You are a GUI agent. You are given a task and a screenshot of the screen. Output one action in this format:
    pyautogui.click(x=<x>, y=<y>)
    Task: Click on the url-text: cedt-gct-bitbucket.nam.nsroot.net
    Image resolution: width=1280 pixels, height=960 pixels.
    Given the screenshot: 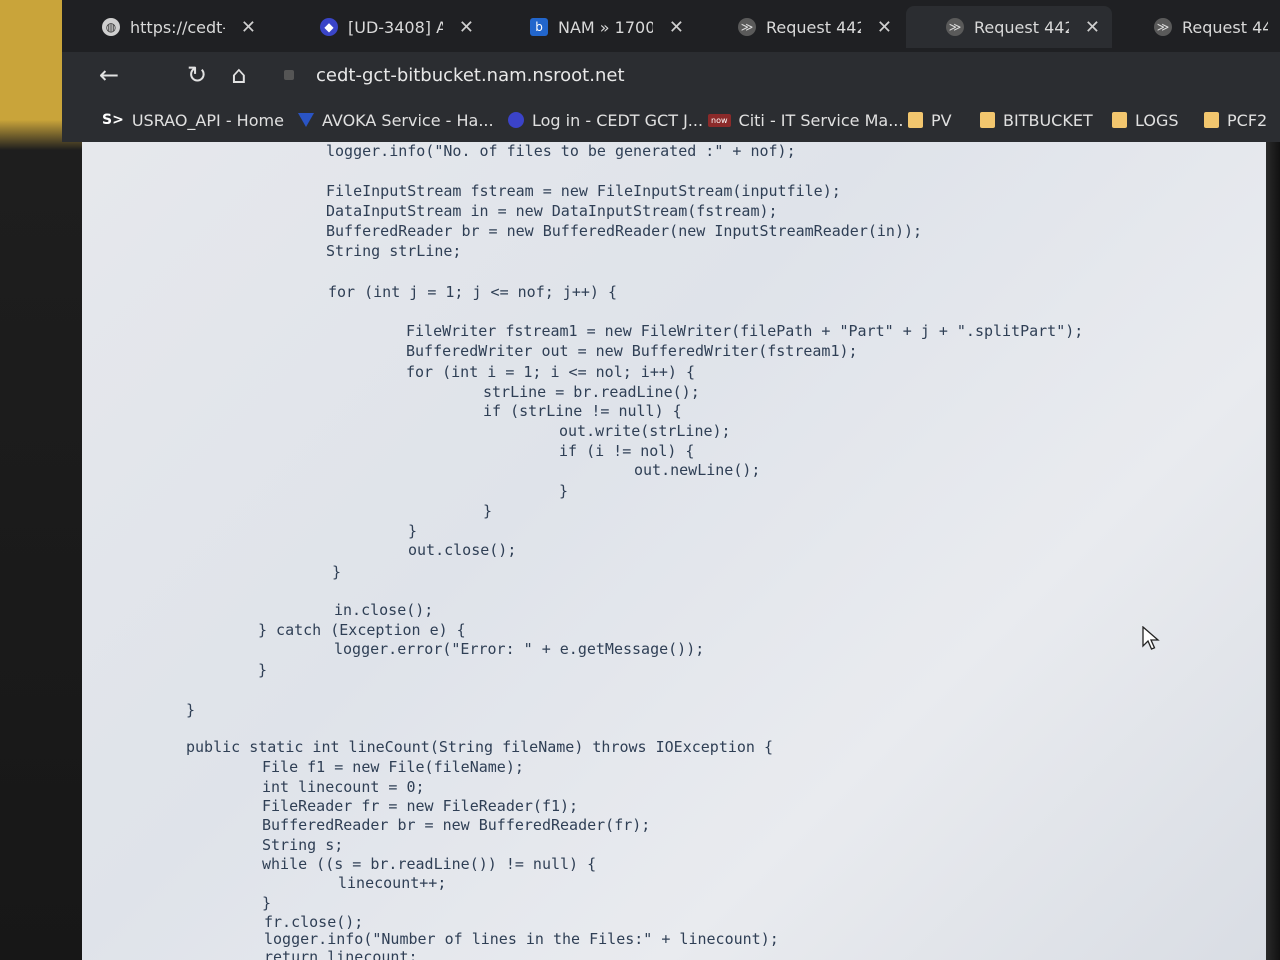 What is the action you would take?
    pyautogui.click(x=470, y=75)
    